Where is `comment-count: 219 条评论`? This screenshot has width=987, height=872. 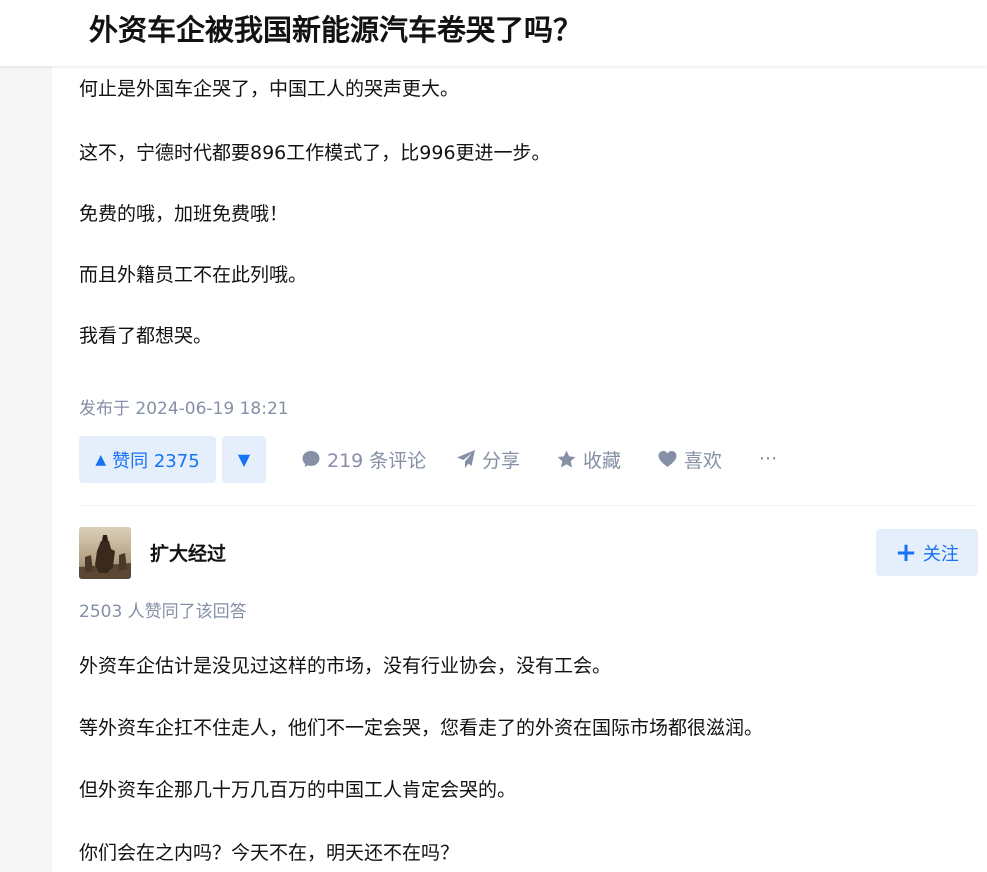 comment-count: 219 条评论 is located at coordinates (377, 460).